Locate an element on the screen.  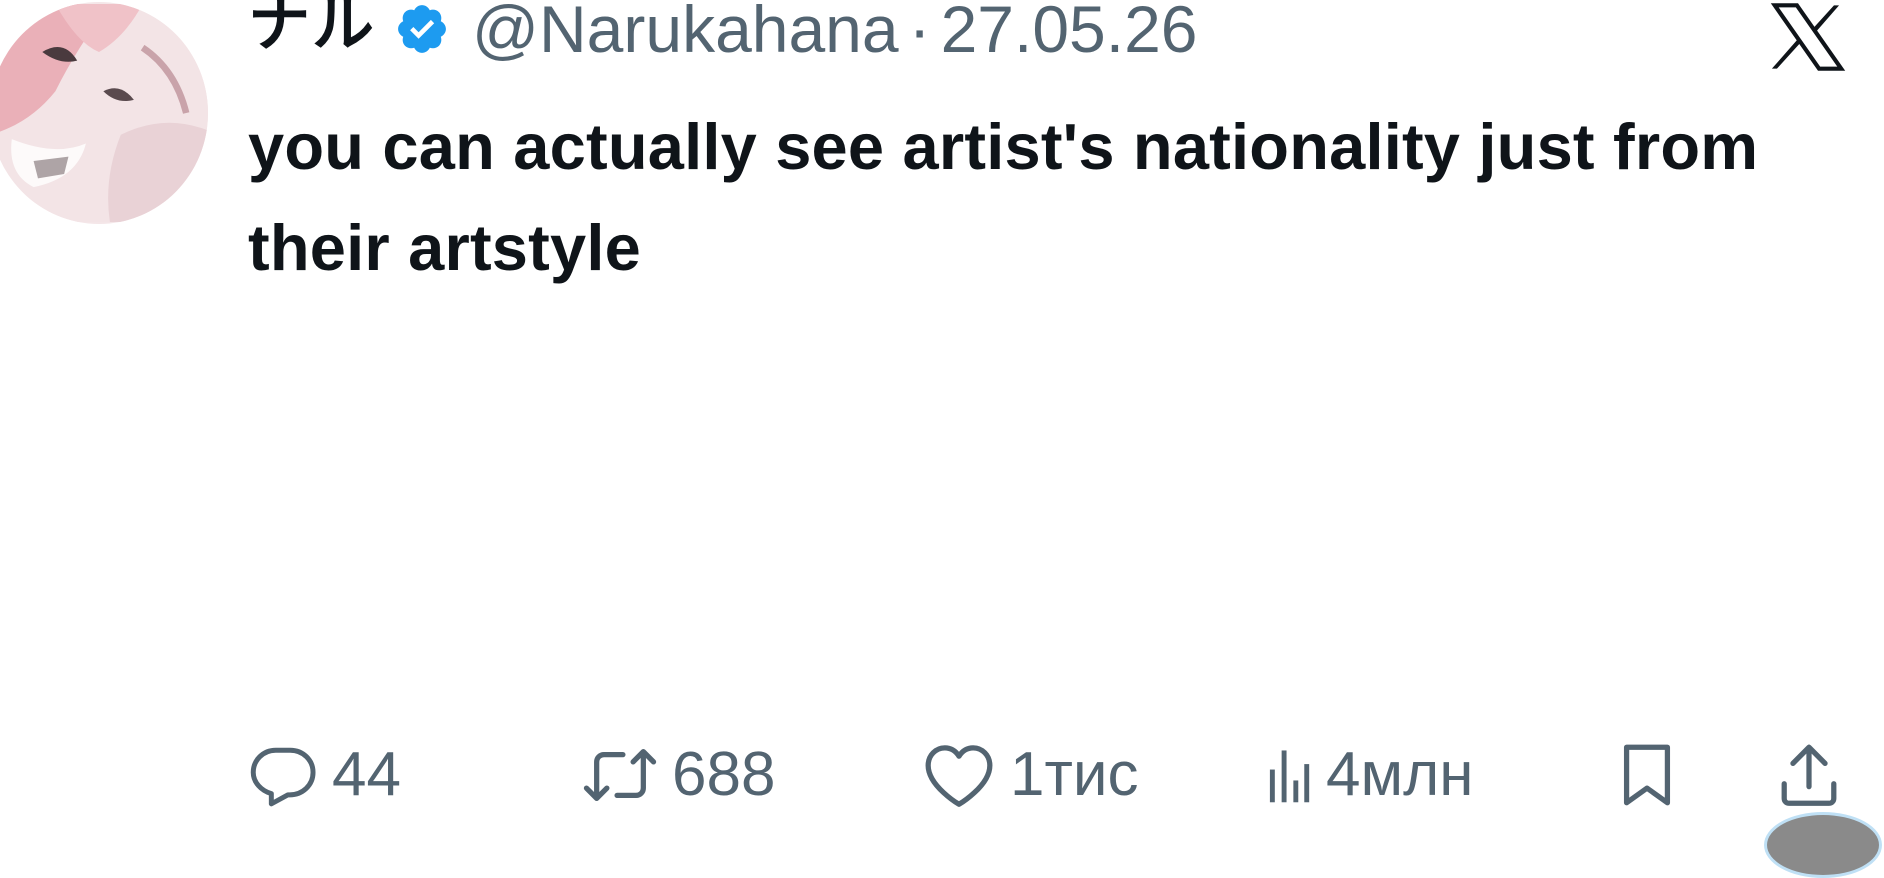
verified-badge-icon is located at coordinates (422, 29).